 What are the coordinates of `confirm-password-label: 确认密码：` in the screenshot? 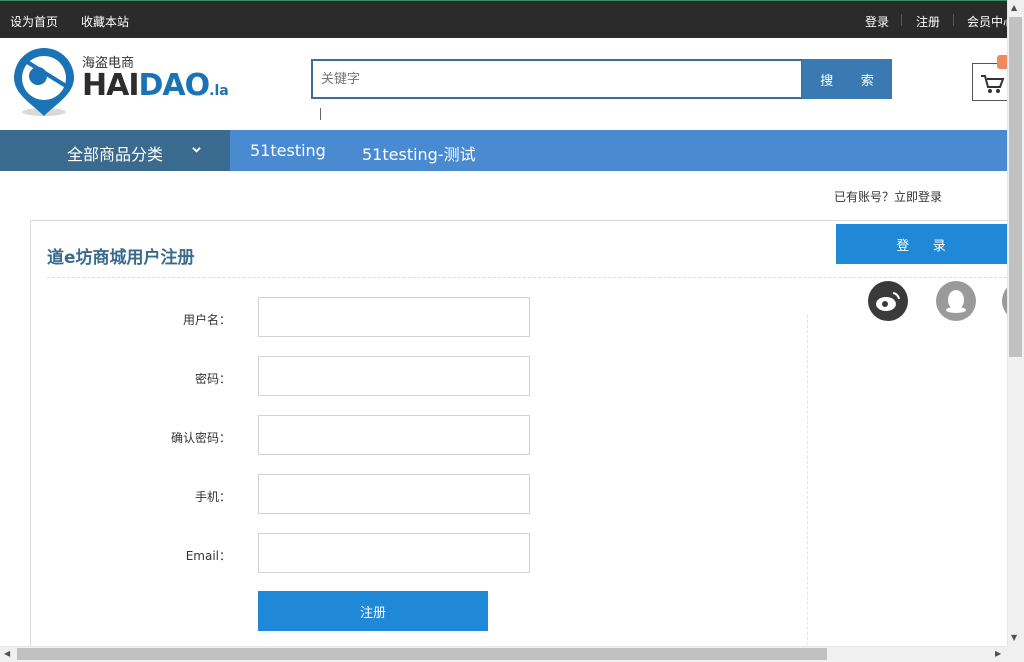 It's located at (200, 438).